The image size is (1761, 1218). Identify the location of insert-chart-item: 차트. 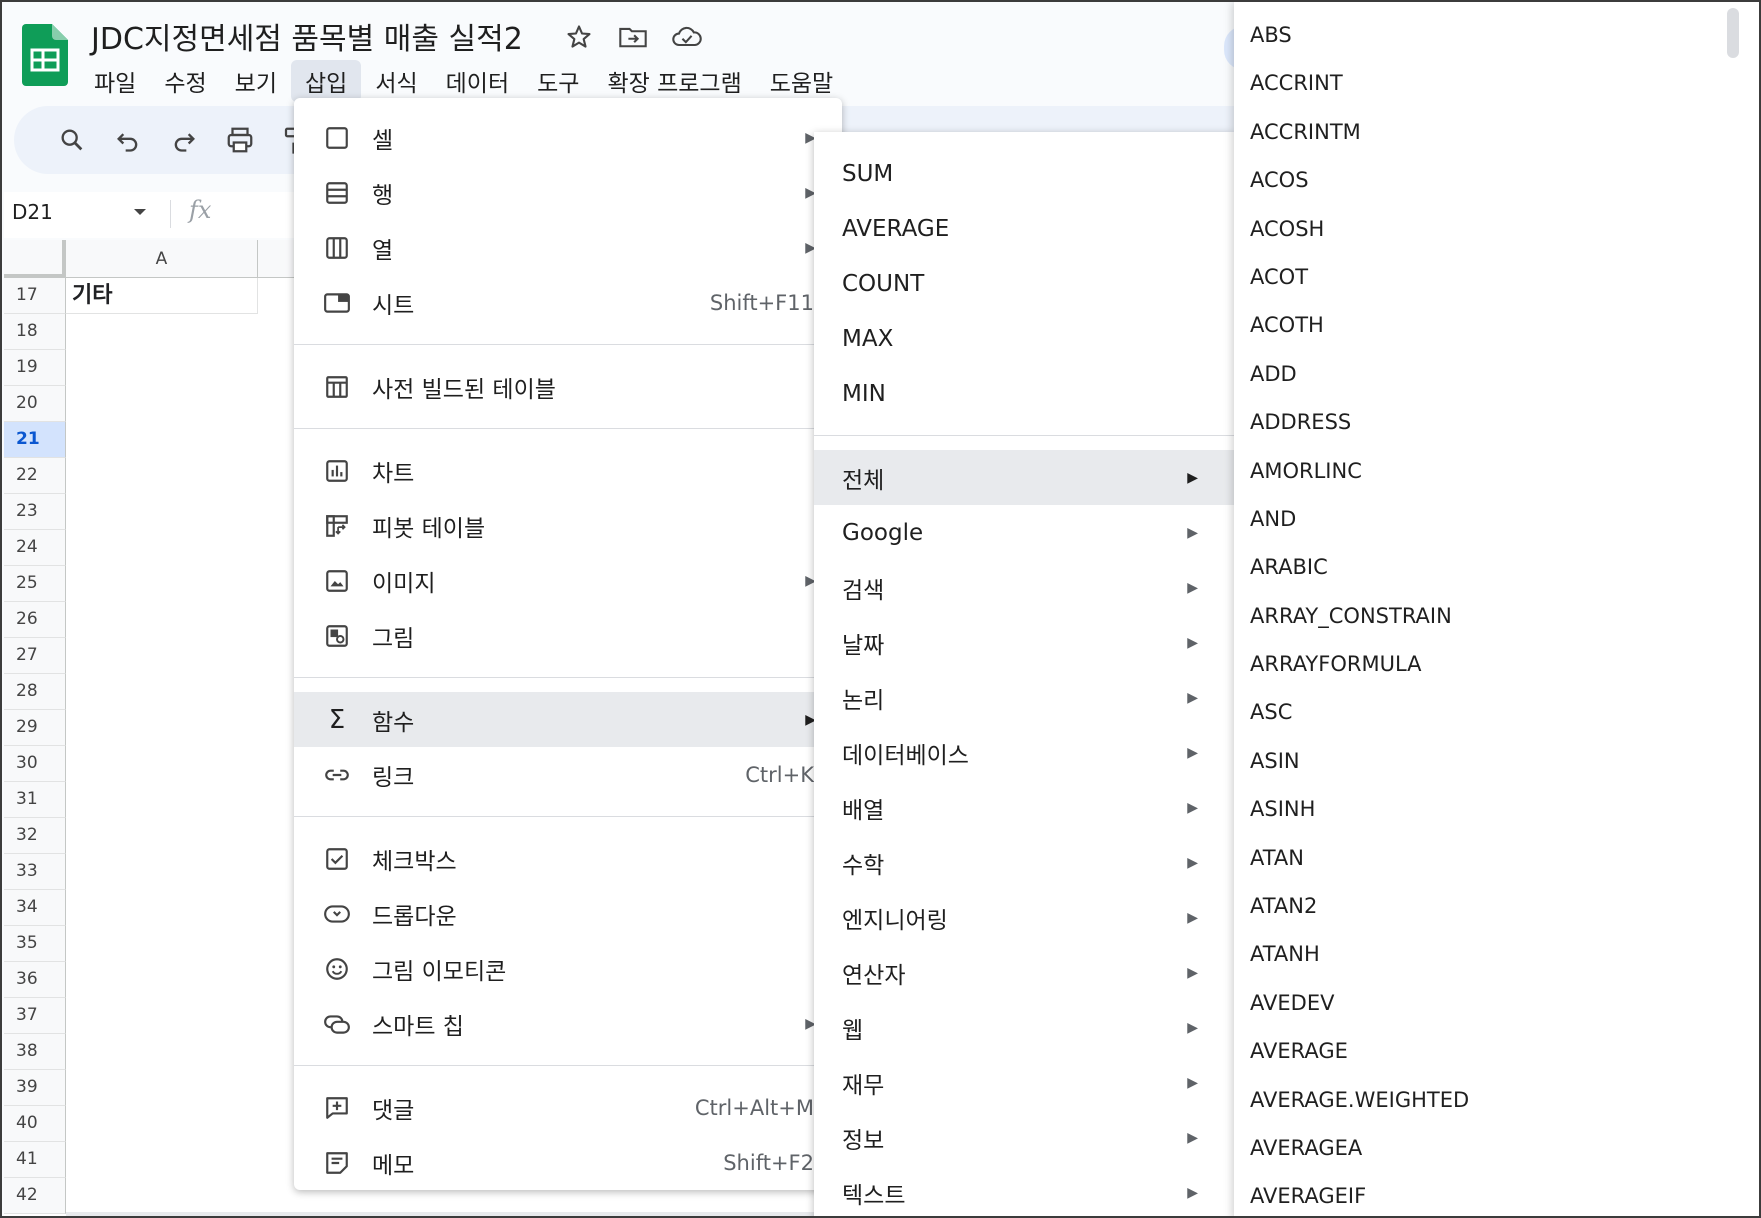
(568, 470).